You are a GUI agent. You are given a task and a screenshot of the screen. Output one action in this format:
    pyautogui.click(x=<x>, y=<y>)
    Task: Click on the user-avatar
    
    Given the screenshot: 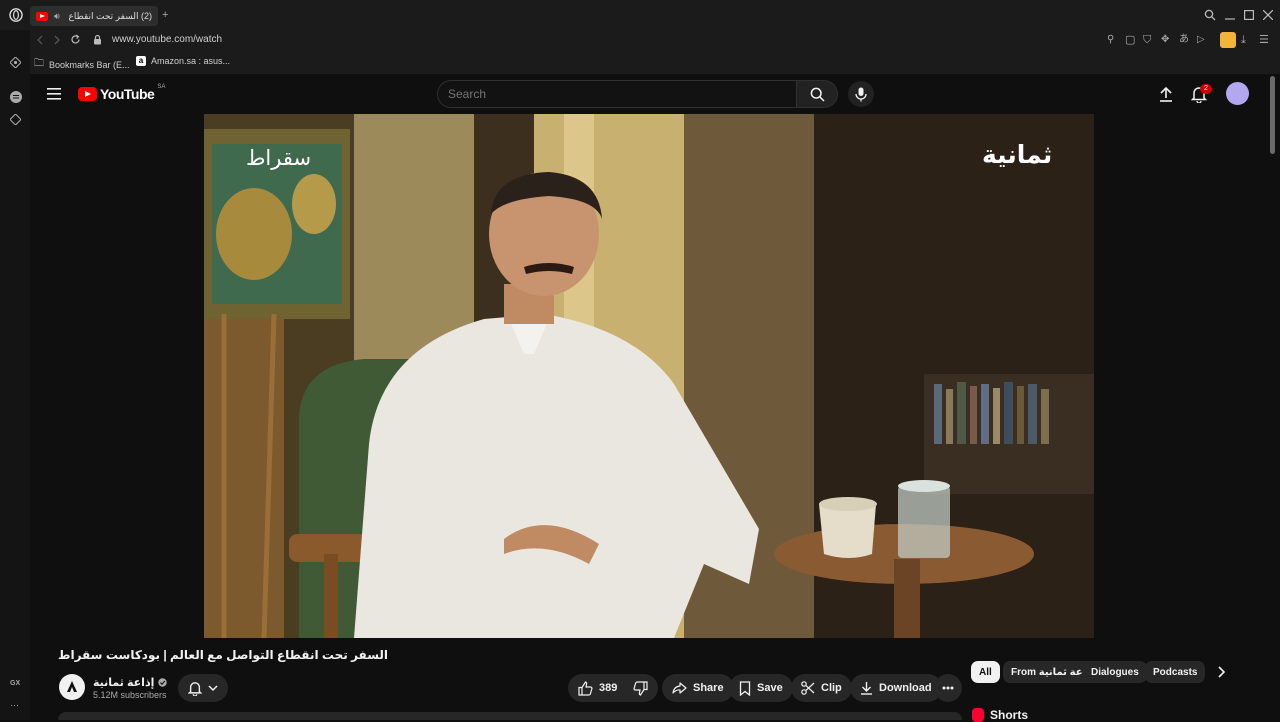 What is the action you would take?
    pyautogui.click(x=1237, y=93)
    